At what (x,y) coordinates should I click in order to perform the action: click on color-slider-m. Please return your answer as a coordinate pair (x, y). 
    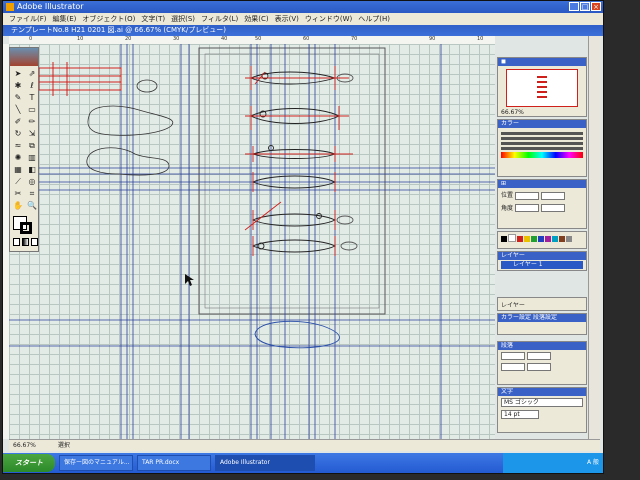
    Looking at the image, I should click on (542, 138).